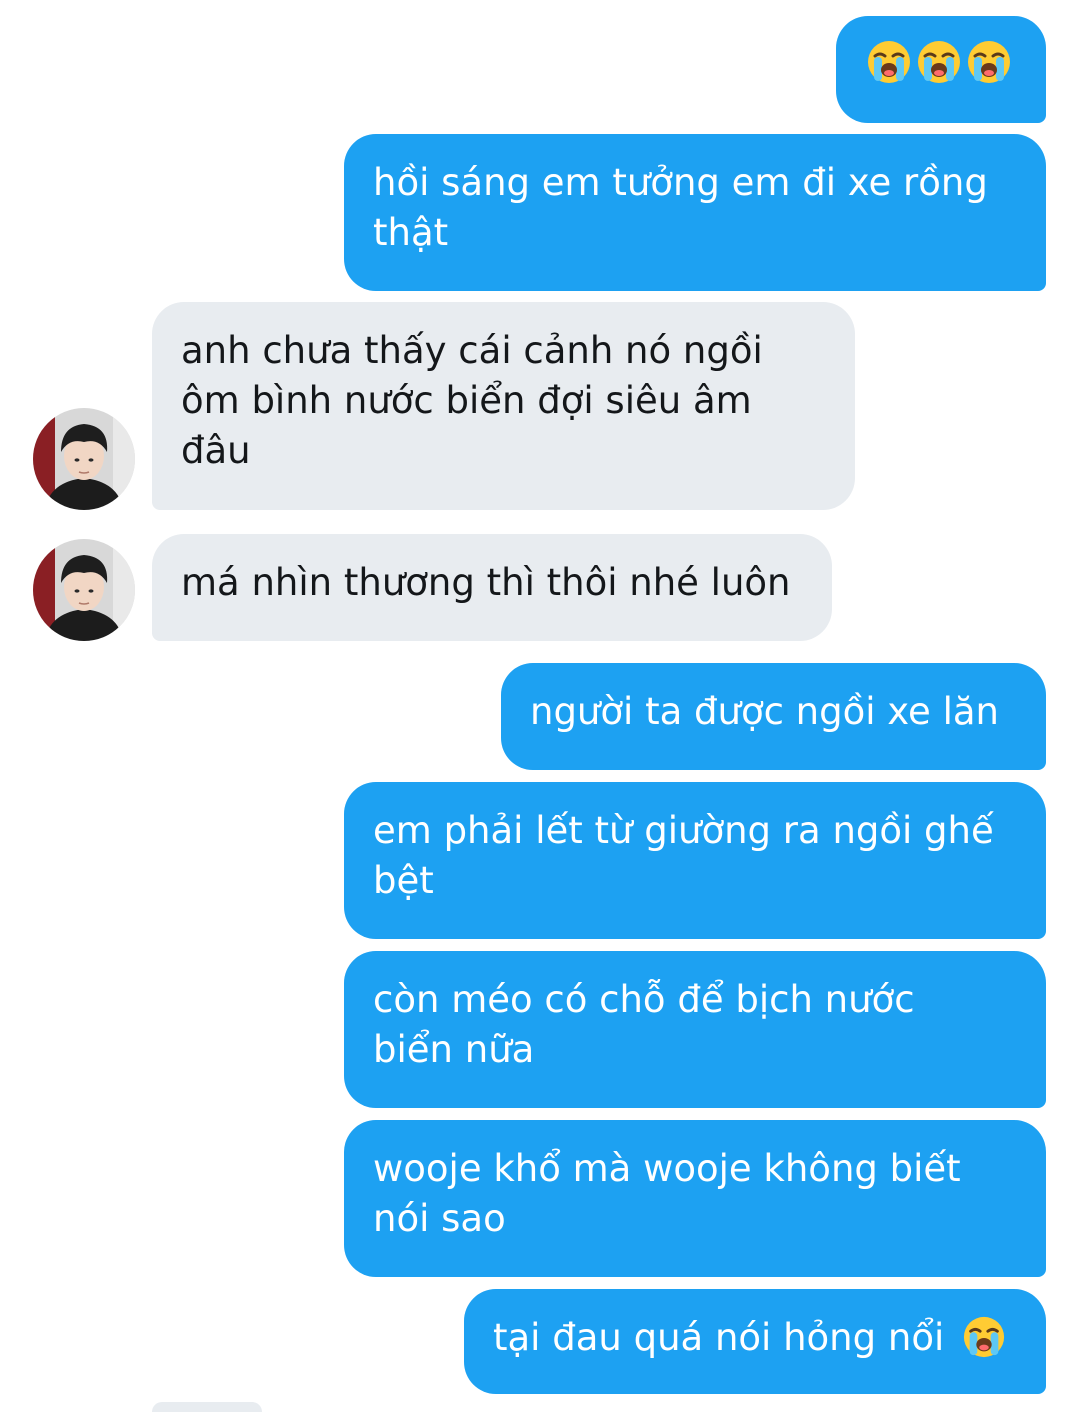 The width and height of the screenshot is (1080, 1412). I want to click on message-text: người ta được ngồi xe lăn, so click(764, 711).